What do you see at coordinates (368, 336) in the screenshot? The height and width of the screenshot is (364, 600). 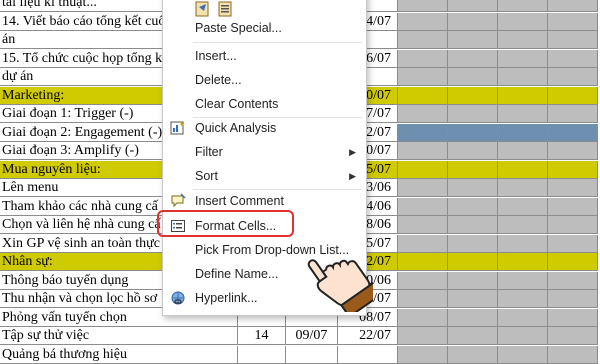 I see `cell-end: 22/07` at bounding box center [368, 336].